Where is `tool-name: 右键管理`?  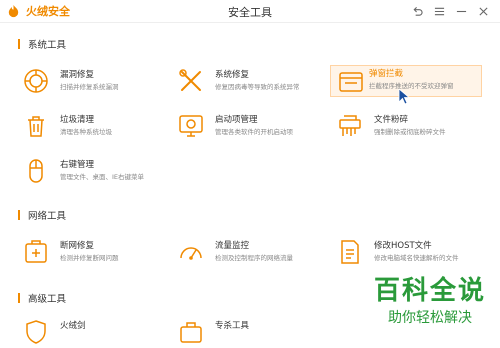 tool-name: 右键管理 is located at coordinates (77, 165).